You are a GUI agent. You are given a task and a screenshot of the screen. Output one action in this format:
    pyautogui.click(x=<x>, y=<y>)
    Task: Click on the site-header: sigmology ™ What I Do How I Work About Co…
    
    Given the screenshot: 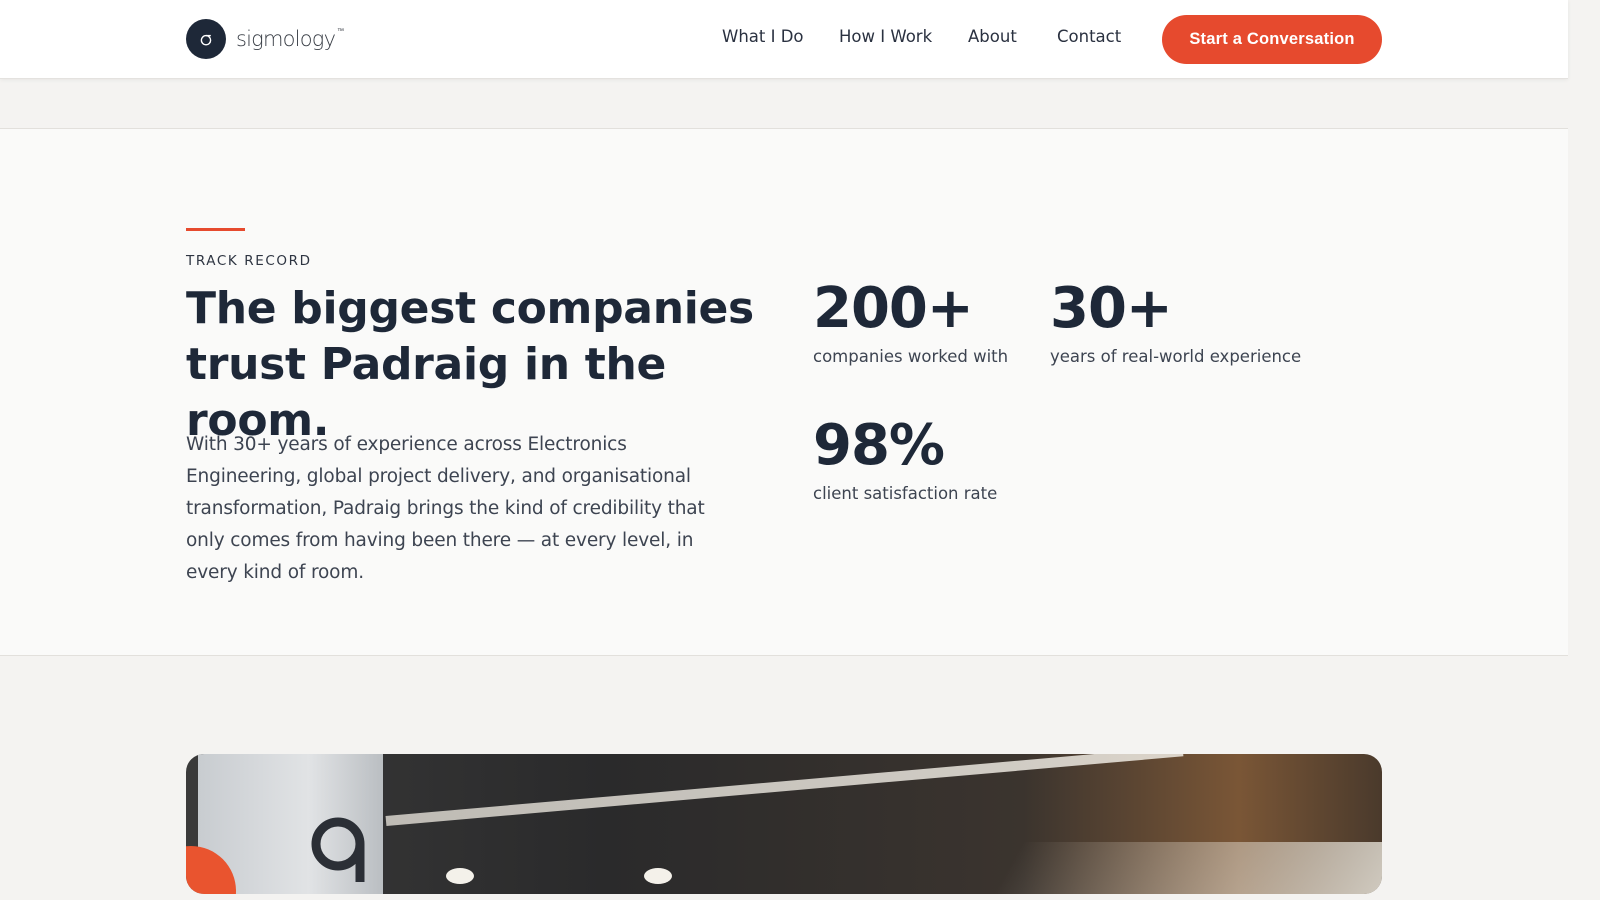 What is the action you would take?
    pyautogui.click(x=784, y=39)
    